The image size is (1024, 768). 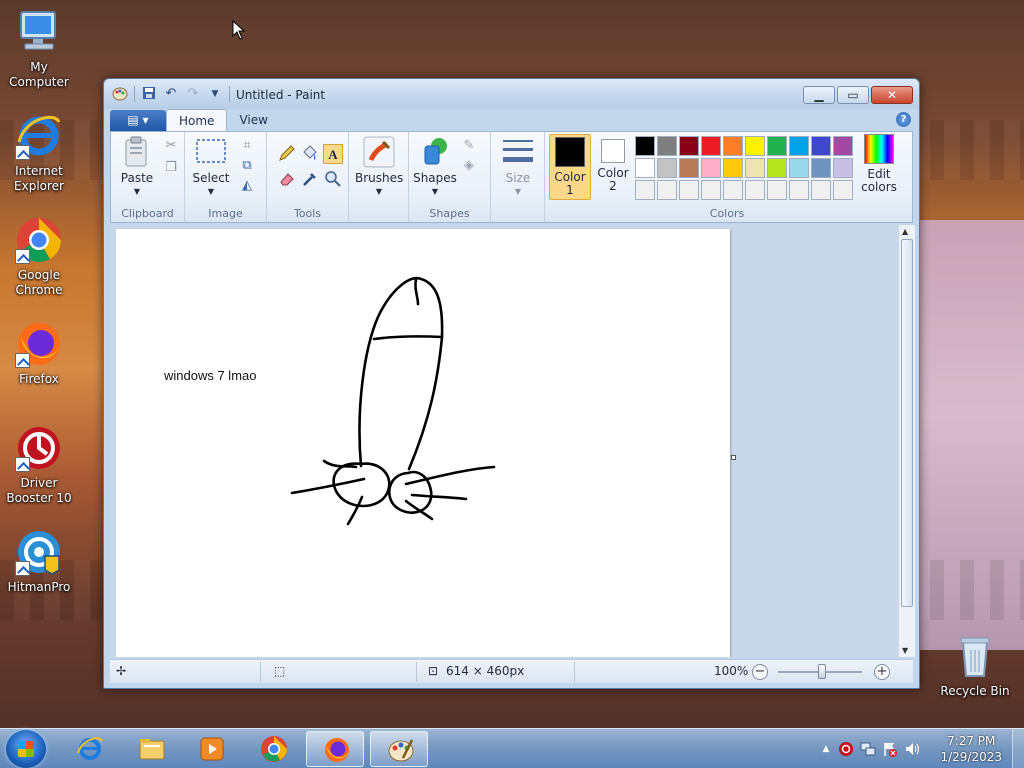 What do you see at coordinates (570, 167) in the screenshot?
I see `color1-button: Color 1` at bounding box center [570, 167].